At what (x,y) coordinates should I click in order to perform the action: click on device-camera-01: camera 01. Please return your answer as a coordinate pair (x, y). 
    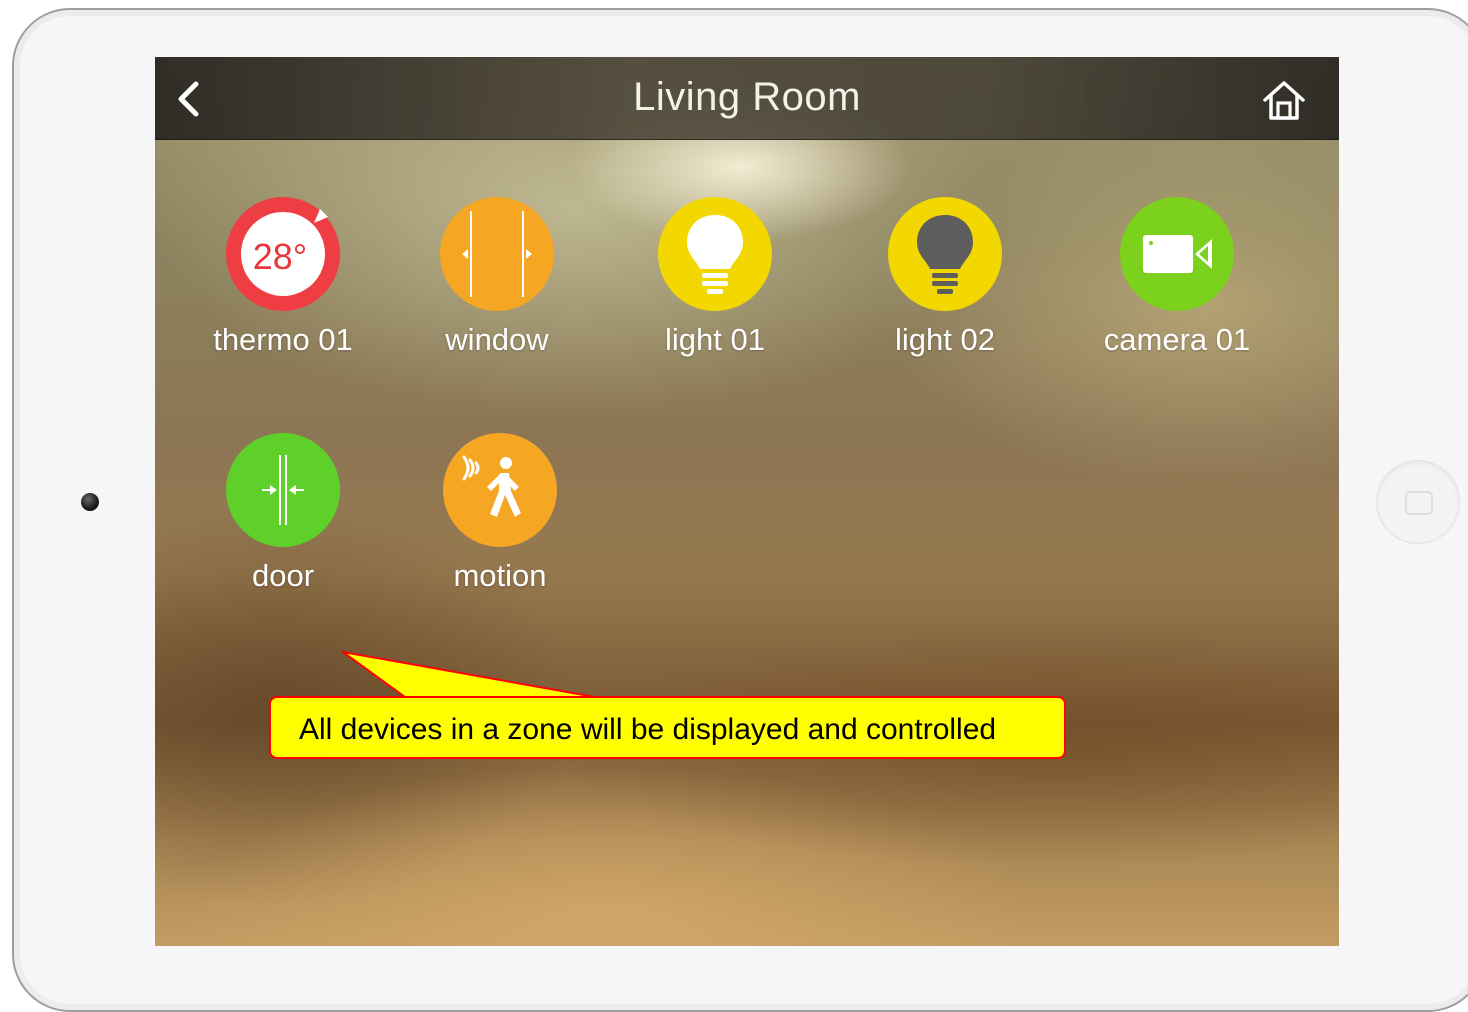
    Looking at the image, I should click on (1177, 287).